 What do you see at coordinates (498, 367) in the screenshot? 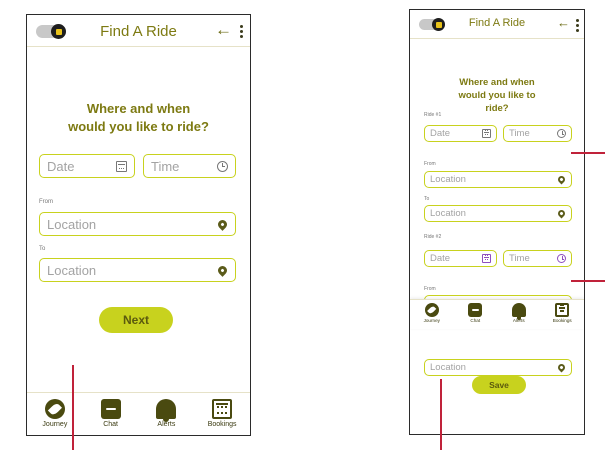
I see `ride-2-to-field: Location` at bounding box center [498, 367].